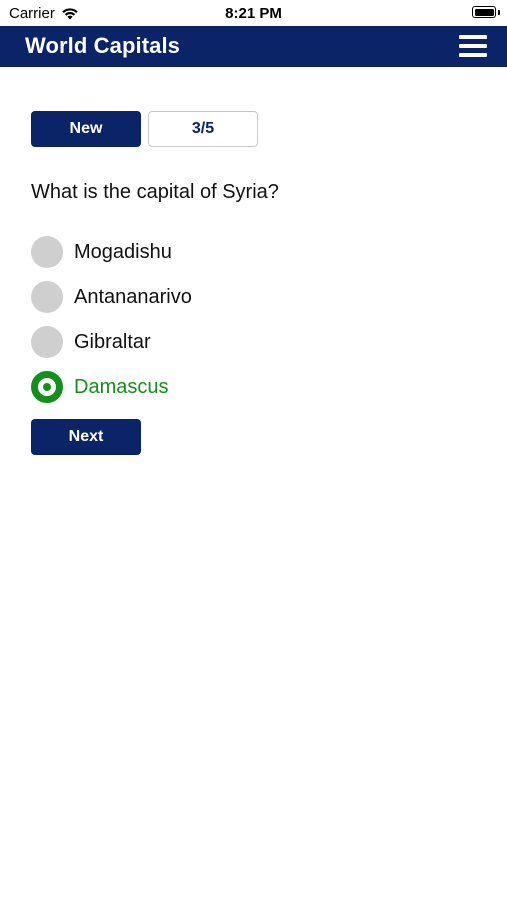 This screenshot has height=900, width=507. What do you see at coordinates (47, 387) in the screenshot?
I see `radio-button-selected` at bounding box center [47, 387].